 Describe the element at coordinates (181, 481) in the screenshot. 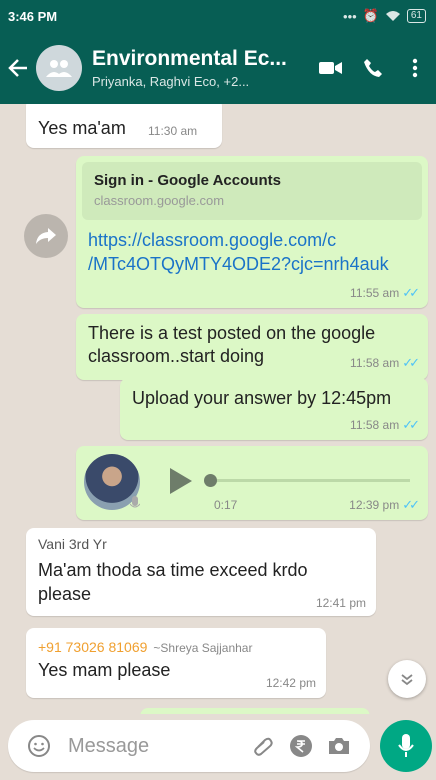

I see `play-icon` at that location.